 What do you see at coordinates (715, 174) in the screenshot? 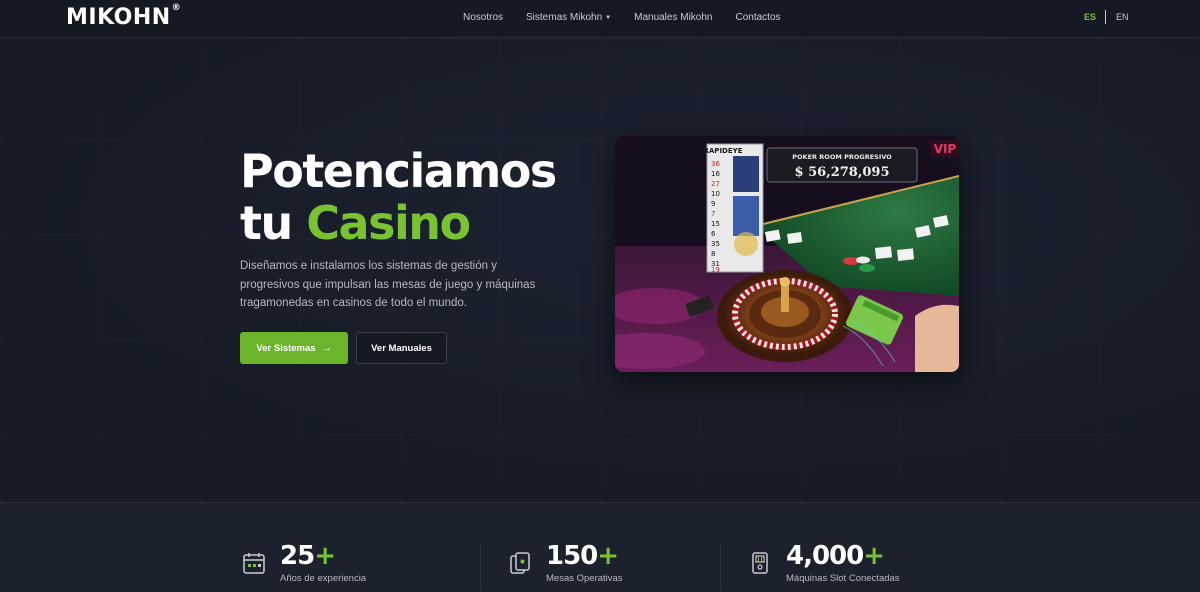
I see `board-number: 16` at bounding box center [715, 174].